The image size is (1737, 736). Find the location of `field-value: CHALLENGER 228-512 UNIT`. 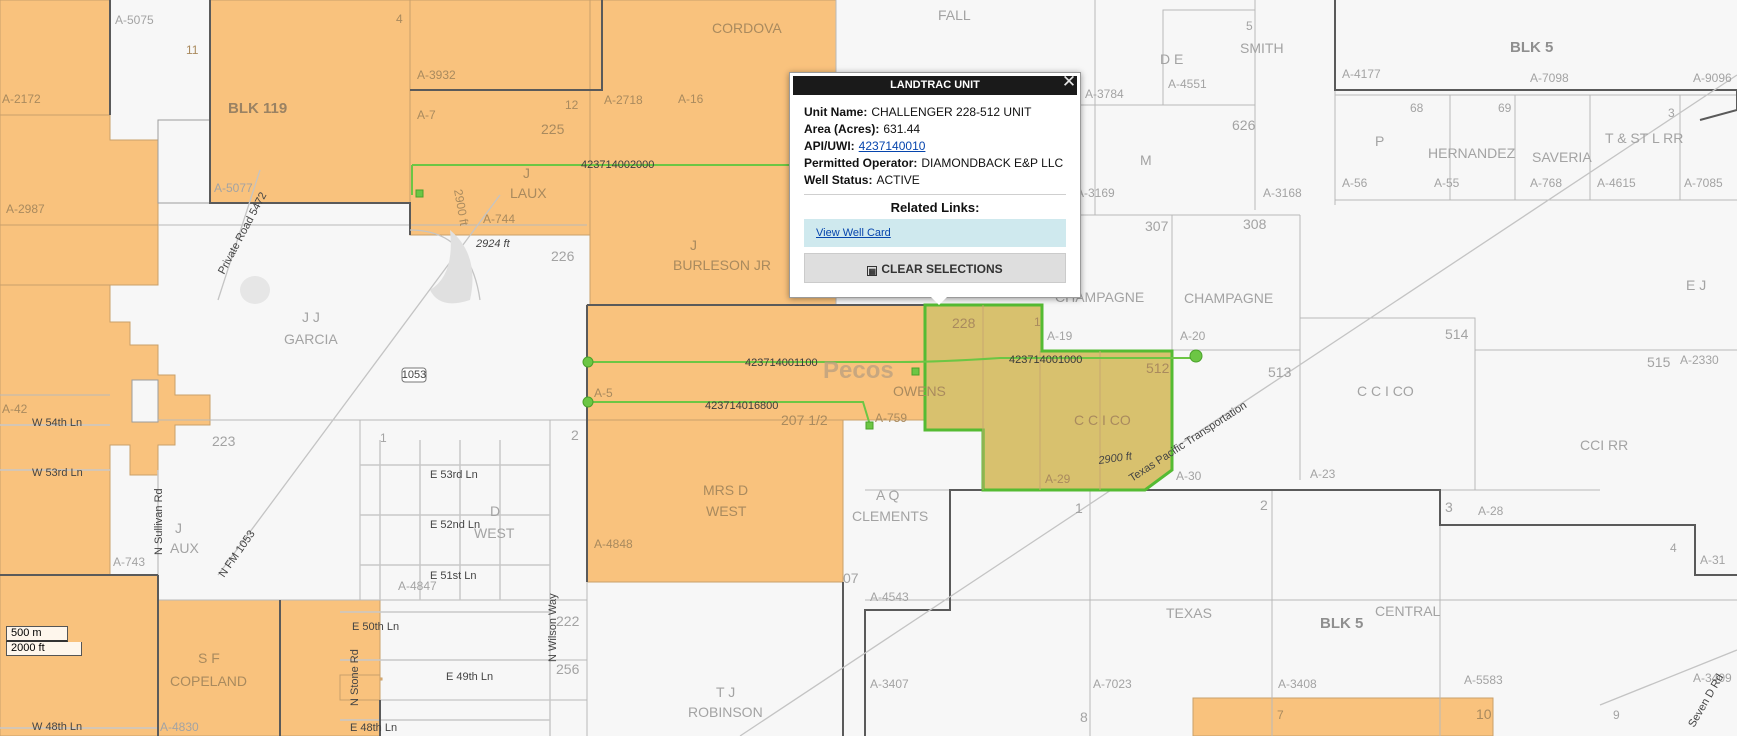

field-value: CHALLENGER 228-512 UNIT is located at coordinates (951, 112).